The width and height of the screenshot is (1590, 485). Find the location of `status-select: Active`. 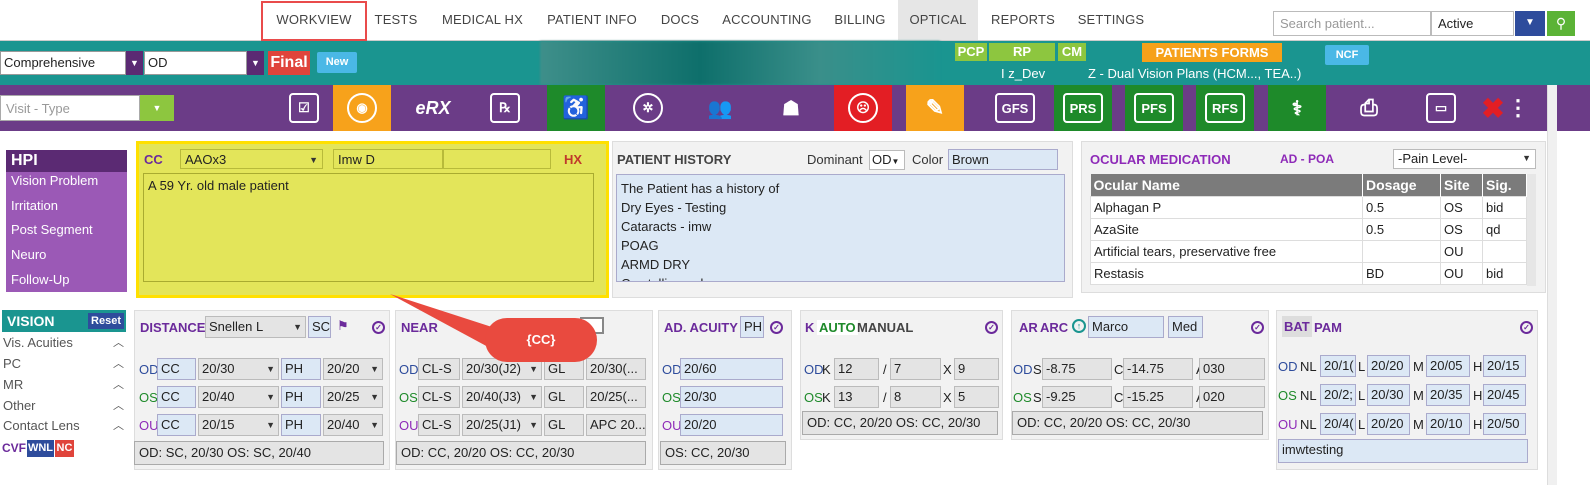

status-select: Active is located at coordinates (1472, 23).